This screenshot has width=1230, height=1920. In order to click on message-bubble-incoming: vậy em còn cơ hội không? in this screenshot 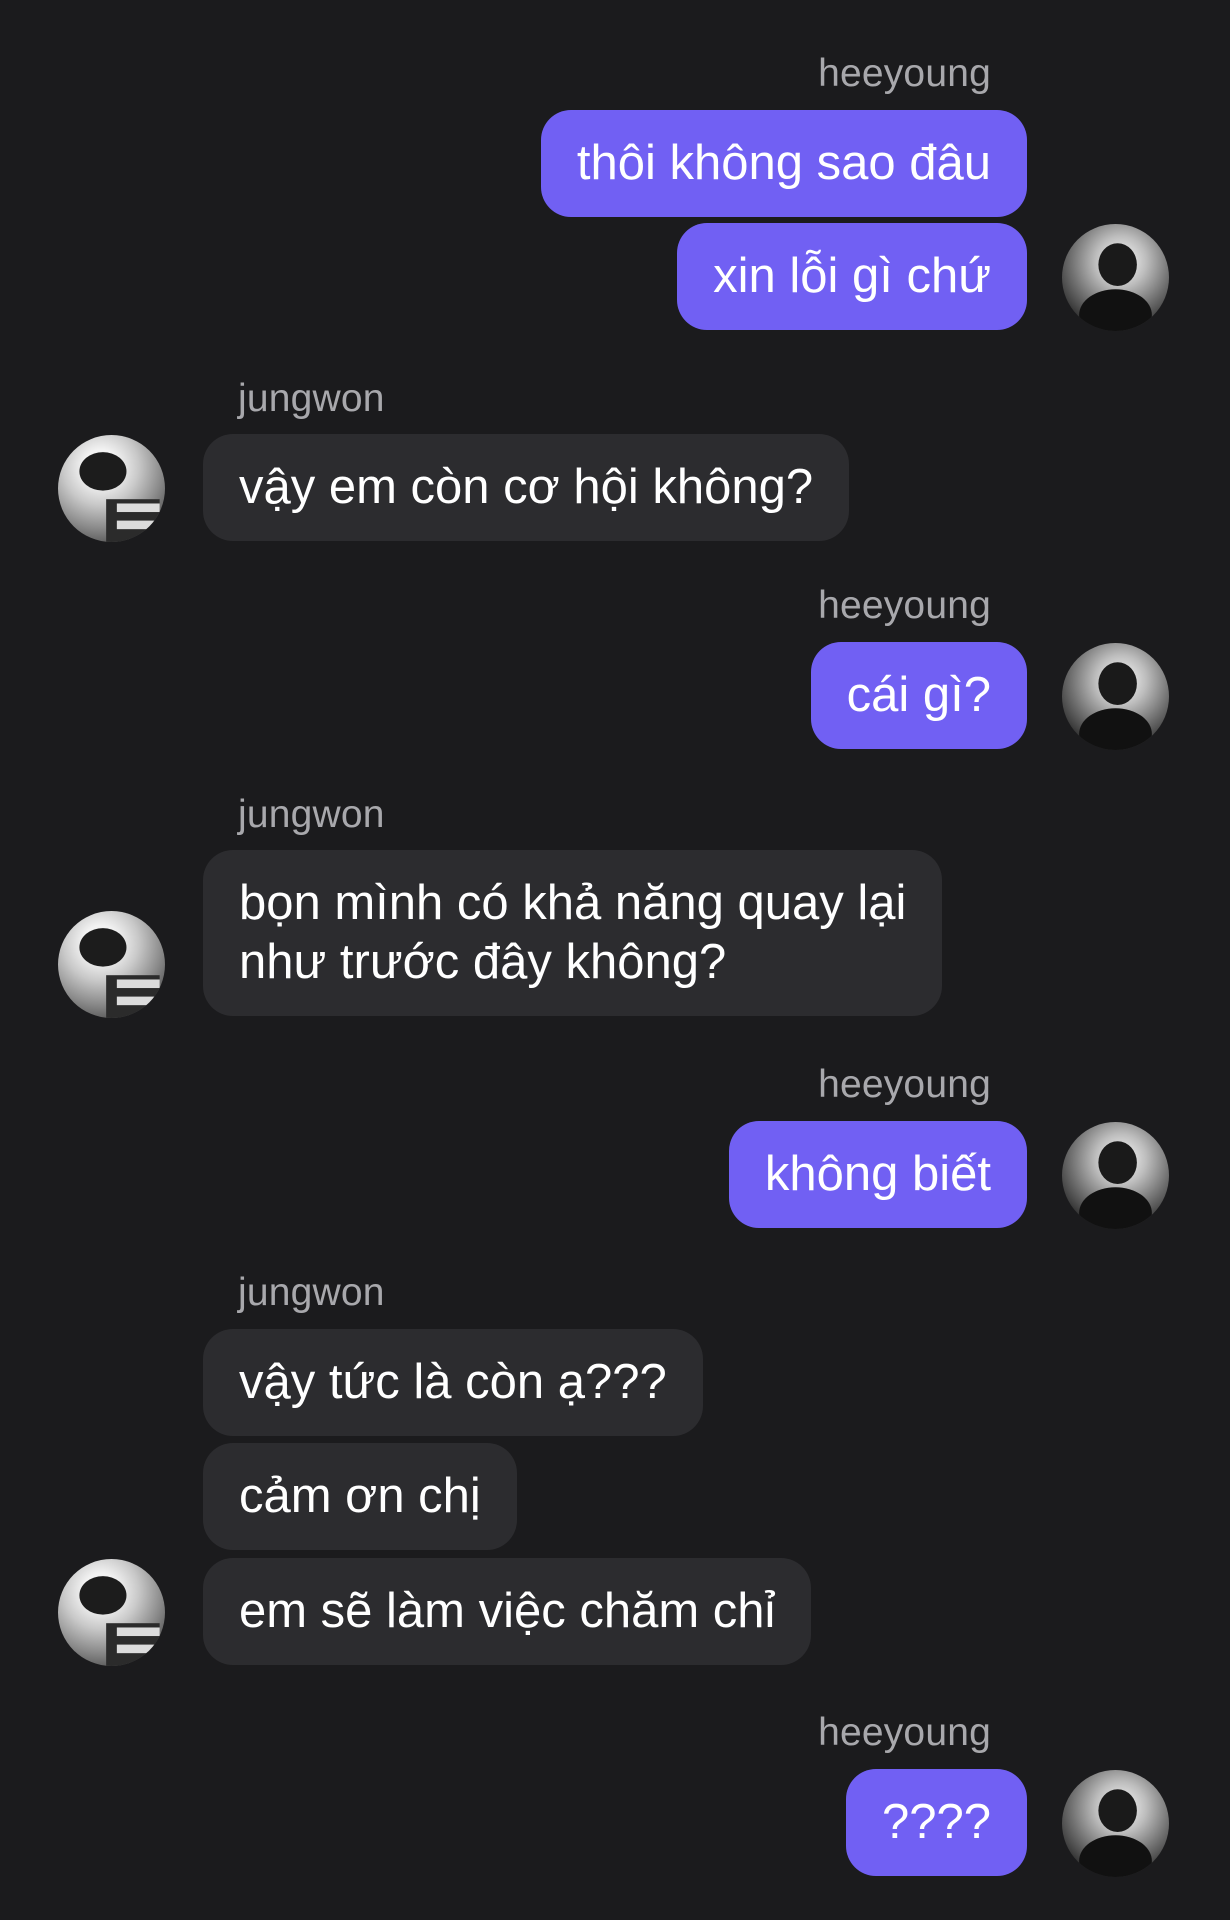, I will do `click(526, 487)`.